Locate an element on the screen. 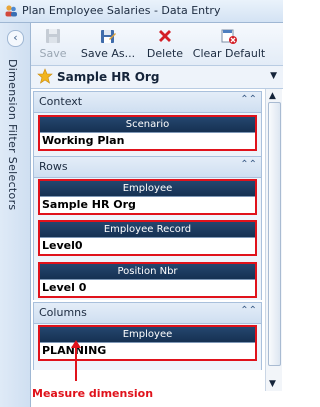 The width and height of the screenshot is (320, 407). dimension-header: Position Nbr is located at coordinates (147, 271).